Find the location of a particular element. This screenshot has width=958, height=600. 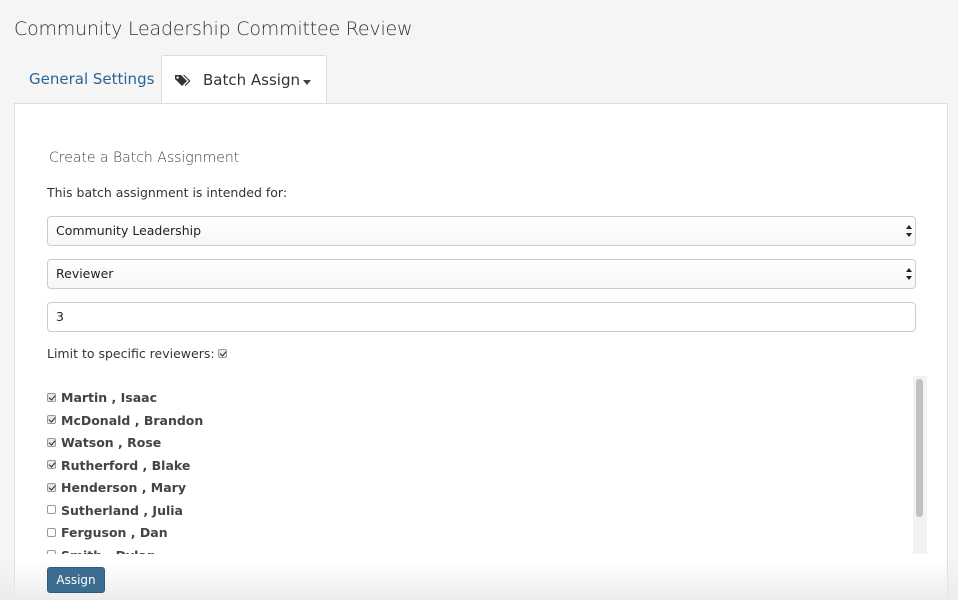

tab-general-settings: General Settings is located at coordinates (91, 79).